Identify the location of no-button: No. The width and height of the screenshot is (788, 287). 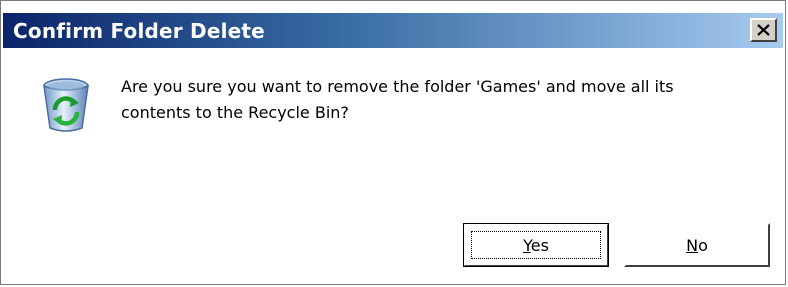
(697, 245).